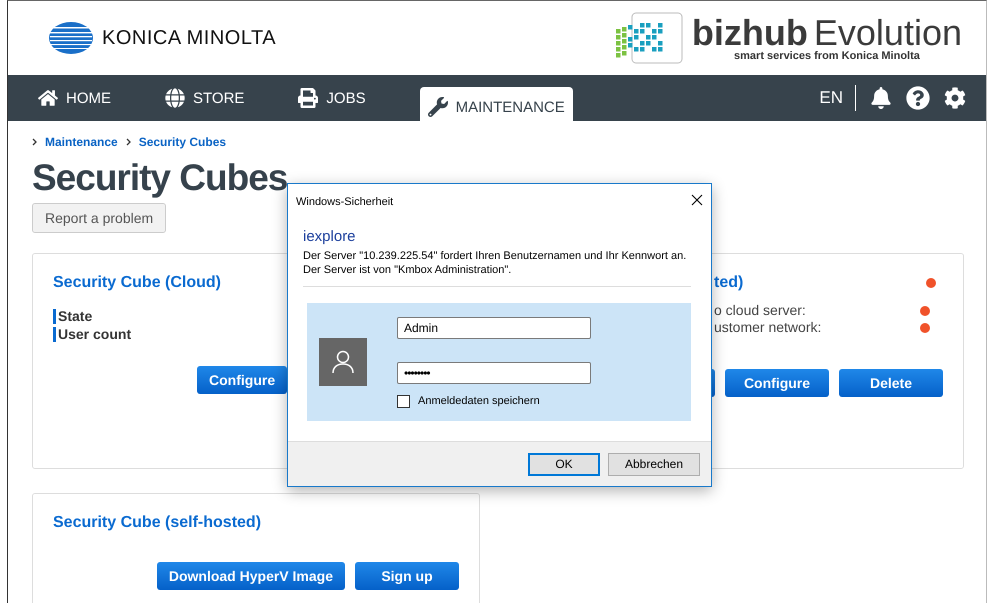 This screenshot has height=603, width=993. Describe the element at coordinates (497, 268) in the screenshot. I see `dialog-message: Der Server "10.239.225.54" fordert Ihren Benutzernamen und Ihr Kennwort an. Der Server ist von "Kmbox Administration".` at that location.